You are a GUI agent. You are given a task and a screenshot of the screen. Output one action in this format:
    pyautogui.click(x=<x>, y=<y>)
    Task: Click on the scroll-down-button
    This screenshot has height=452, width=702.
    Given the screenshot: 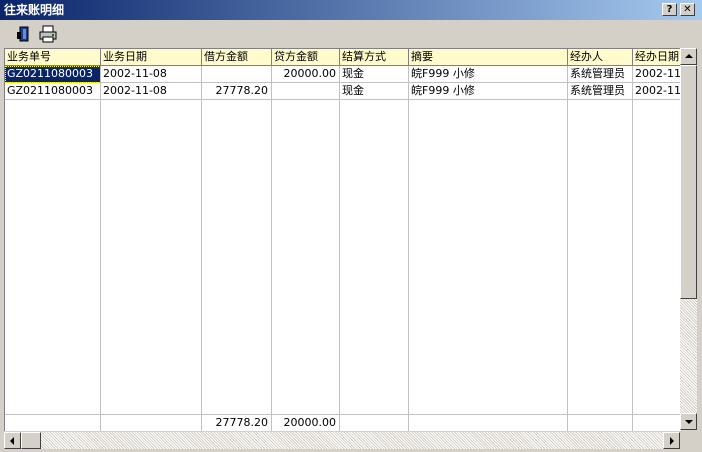 What is the action you would take?
    pyautogui.click(x=688, y=421)
    